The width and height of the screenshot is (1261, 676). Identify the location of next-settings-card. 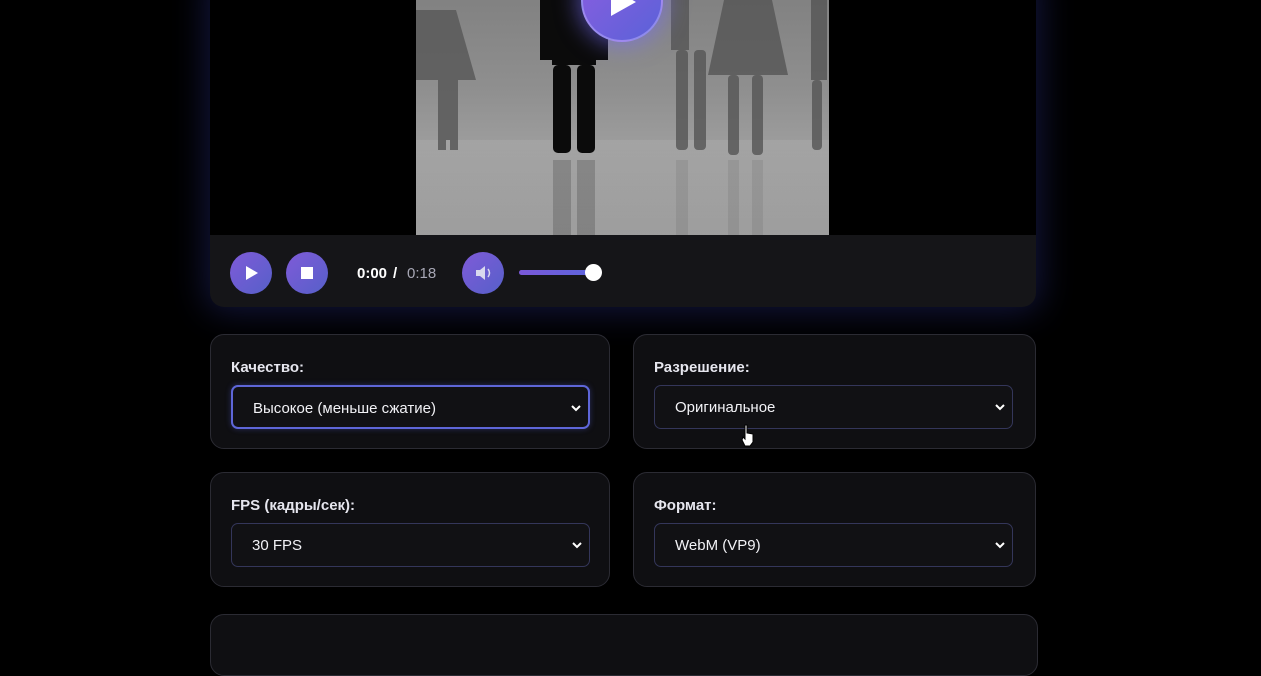
(624, 645).